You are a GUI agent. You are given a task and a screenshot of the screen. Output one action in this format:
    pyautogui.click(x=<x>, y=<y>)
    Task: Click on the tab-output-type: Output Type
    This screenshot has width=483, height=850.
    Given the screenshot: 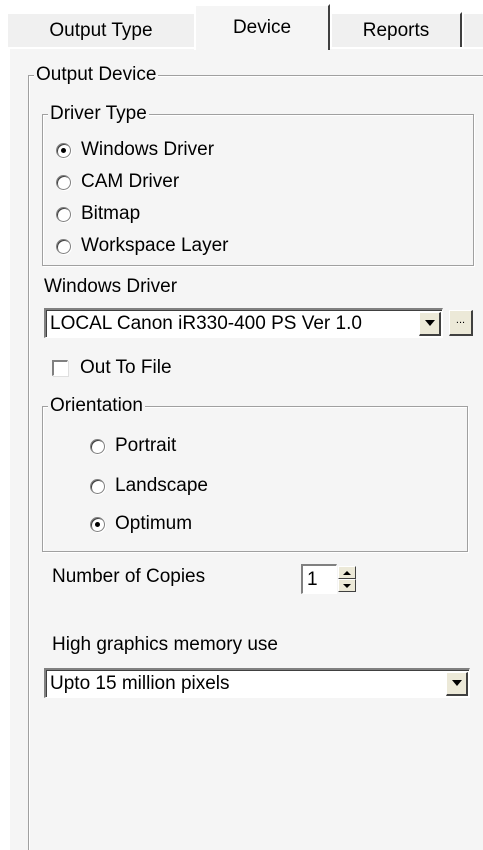 What is the action you would take?
    pyautogui.click(x=101, y=30)
    